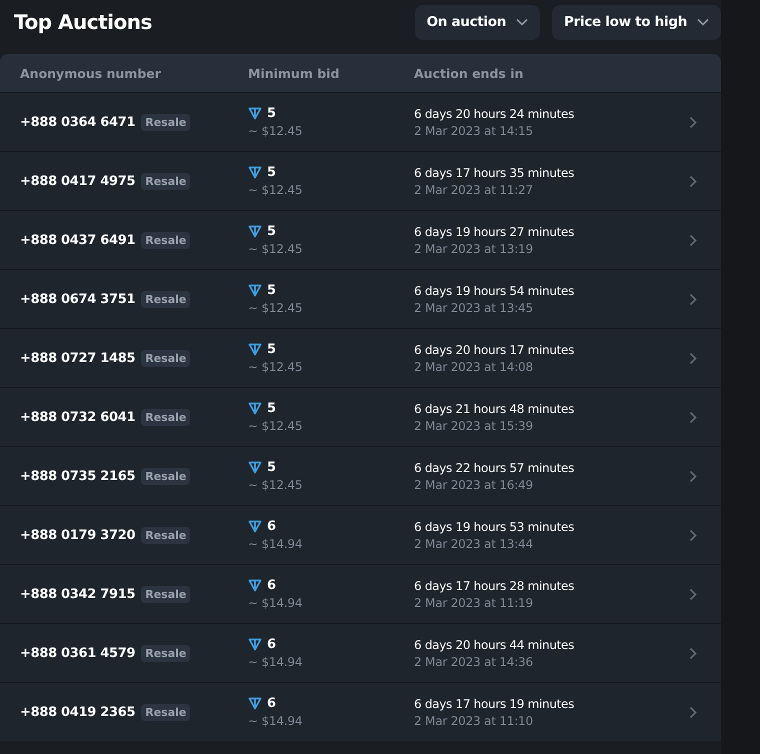 This screenshot has height=754, width=760. Describe the element at coordinates (474, 307) in the screenshot. I see `end-date: 2 Mar 2023 at 13:45` at that location.